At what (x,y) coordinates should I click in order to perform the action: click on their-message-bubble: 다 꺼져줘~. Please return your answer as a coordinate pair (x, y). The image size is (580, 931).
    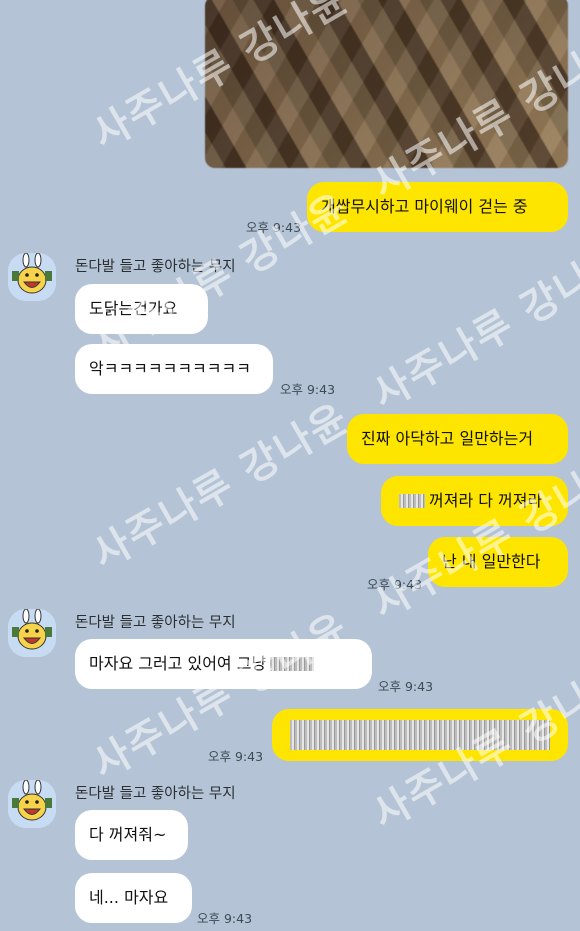
    Looking at the image, I should click on (131, 835).